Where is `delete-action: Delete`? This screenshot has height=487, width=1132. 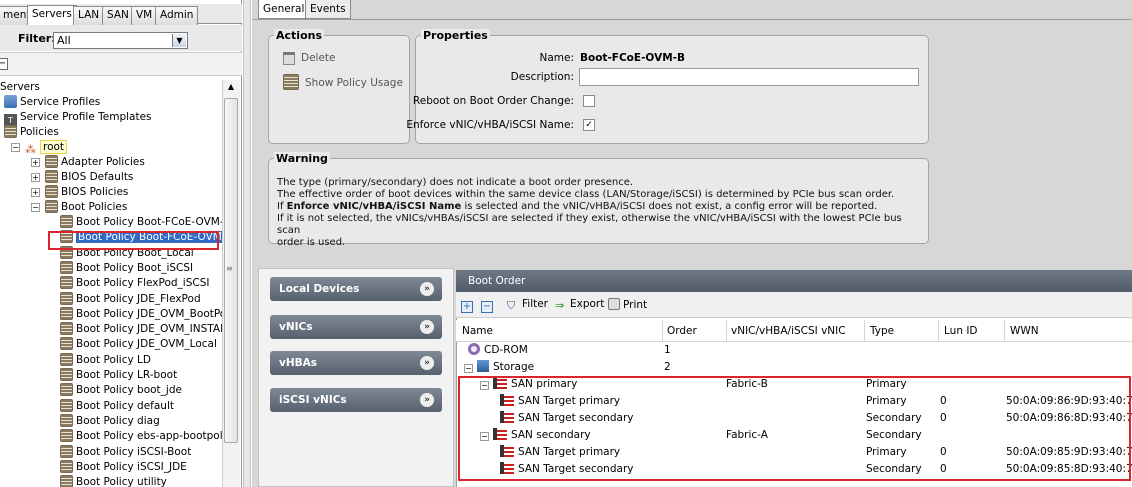
delete-action: Delete is located at coordinates (309, 58).